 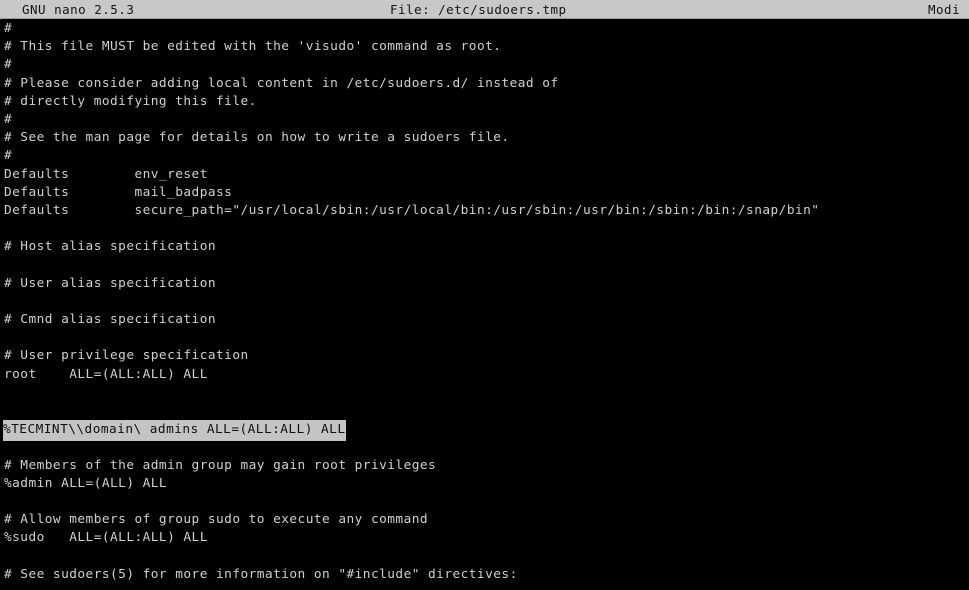 I want to click on nano-version-label: GNU nano 2.5.3, so click(x=78, y=9).